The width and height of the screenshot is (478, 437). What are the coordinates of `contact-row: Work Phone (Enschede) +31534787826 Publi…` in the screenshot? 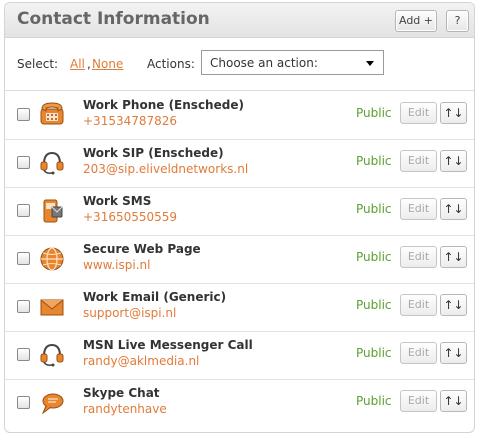 It's located at (239, 115).